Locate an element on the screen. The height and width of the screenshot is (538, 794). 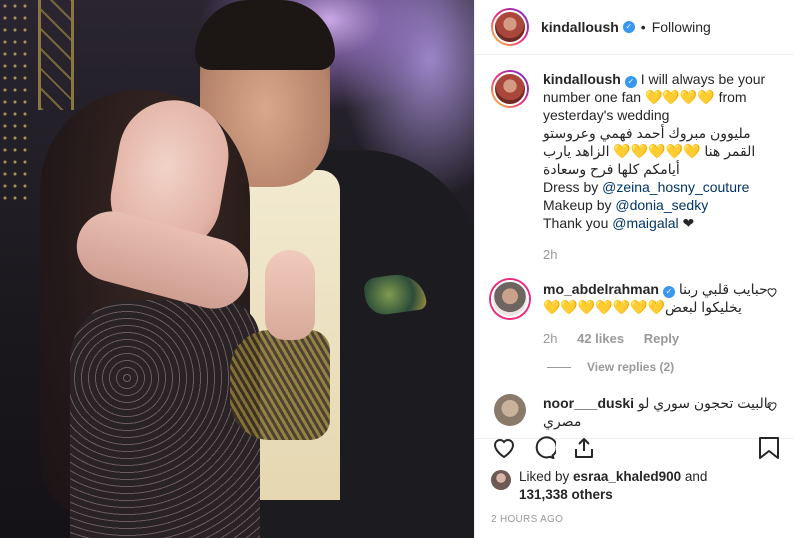
photo-stage-truss is located at coordinates (56, 55).